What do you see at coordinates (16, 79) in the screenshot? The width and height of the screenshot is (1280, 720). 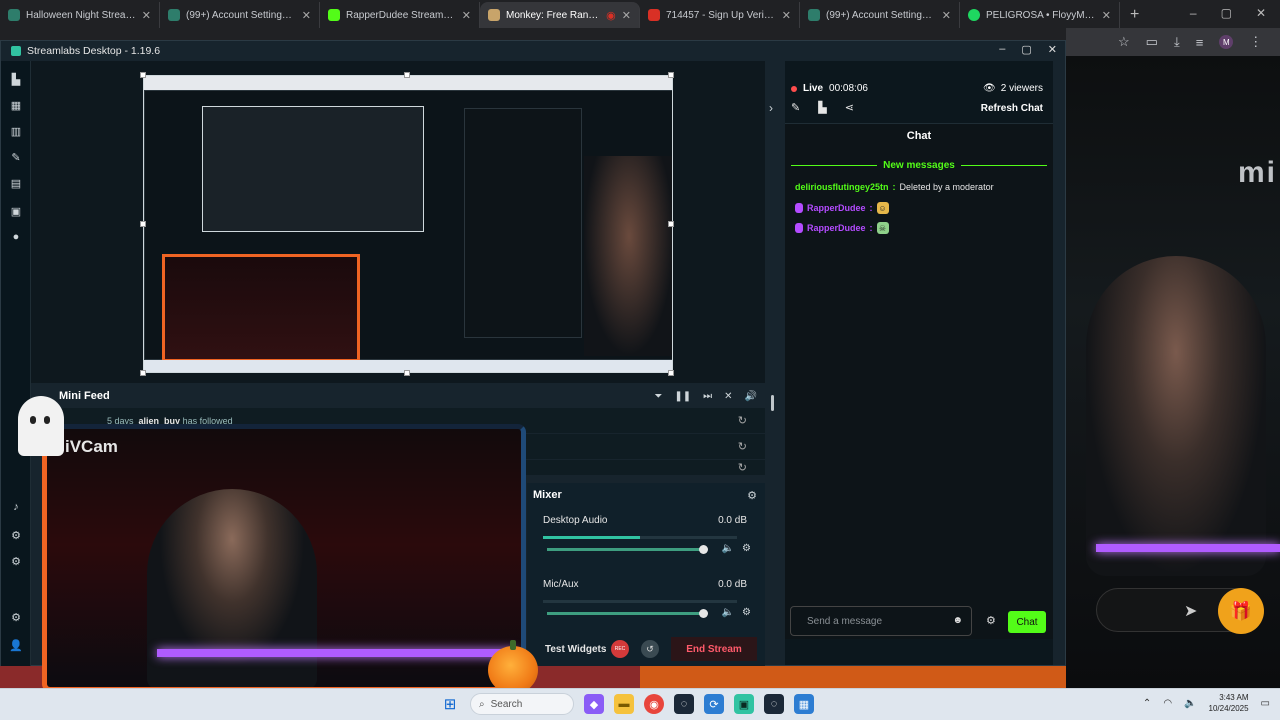 I see `editor-icon: ▙` at bounding box center [16, 79].